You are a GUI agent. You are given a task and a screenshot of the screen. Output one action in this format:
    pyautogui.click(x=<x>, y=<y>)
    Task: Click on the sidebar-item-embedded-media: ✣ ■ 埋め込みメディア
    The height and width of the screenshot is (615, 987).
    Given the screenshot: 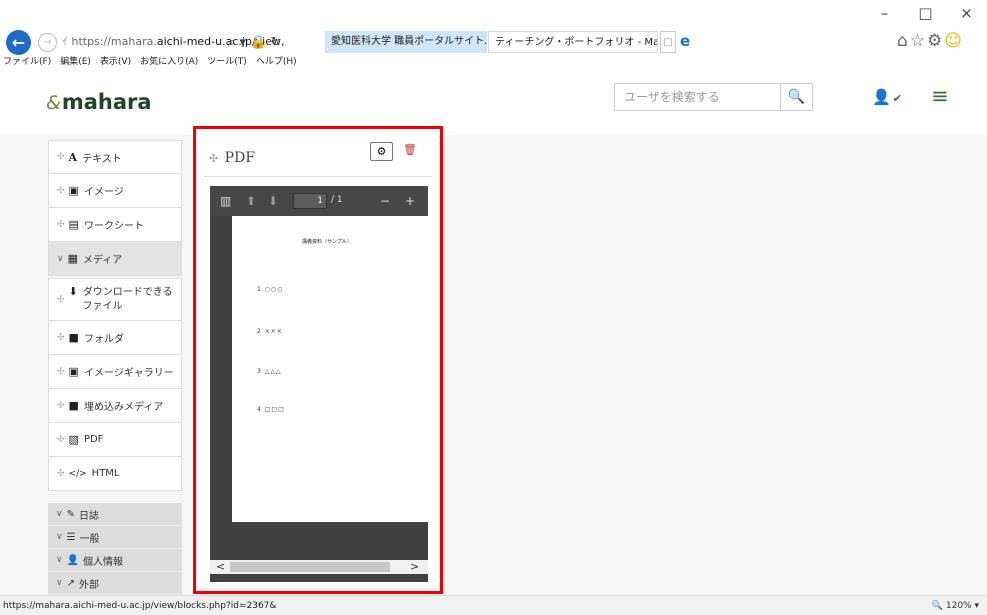 What is the action you would take?
    pyautogui.click(x=115, y=406)
    